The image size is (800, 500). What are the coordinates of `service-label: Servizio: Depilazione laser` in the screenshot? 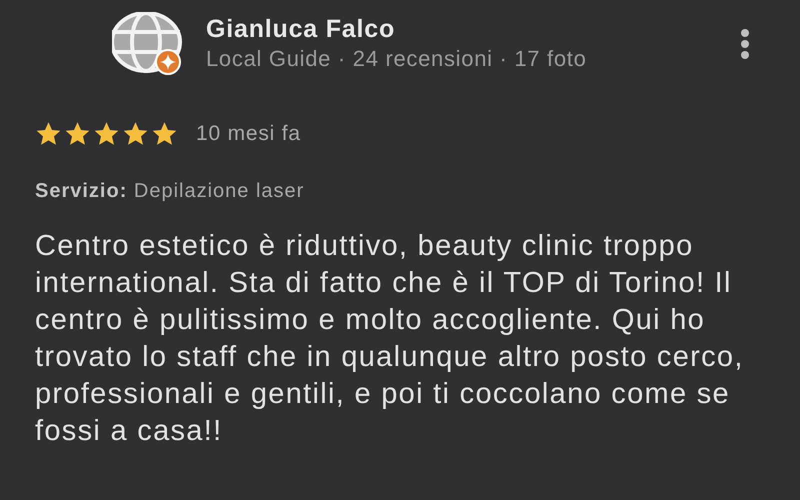 It's located at (170, 191).